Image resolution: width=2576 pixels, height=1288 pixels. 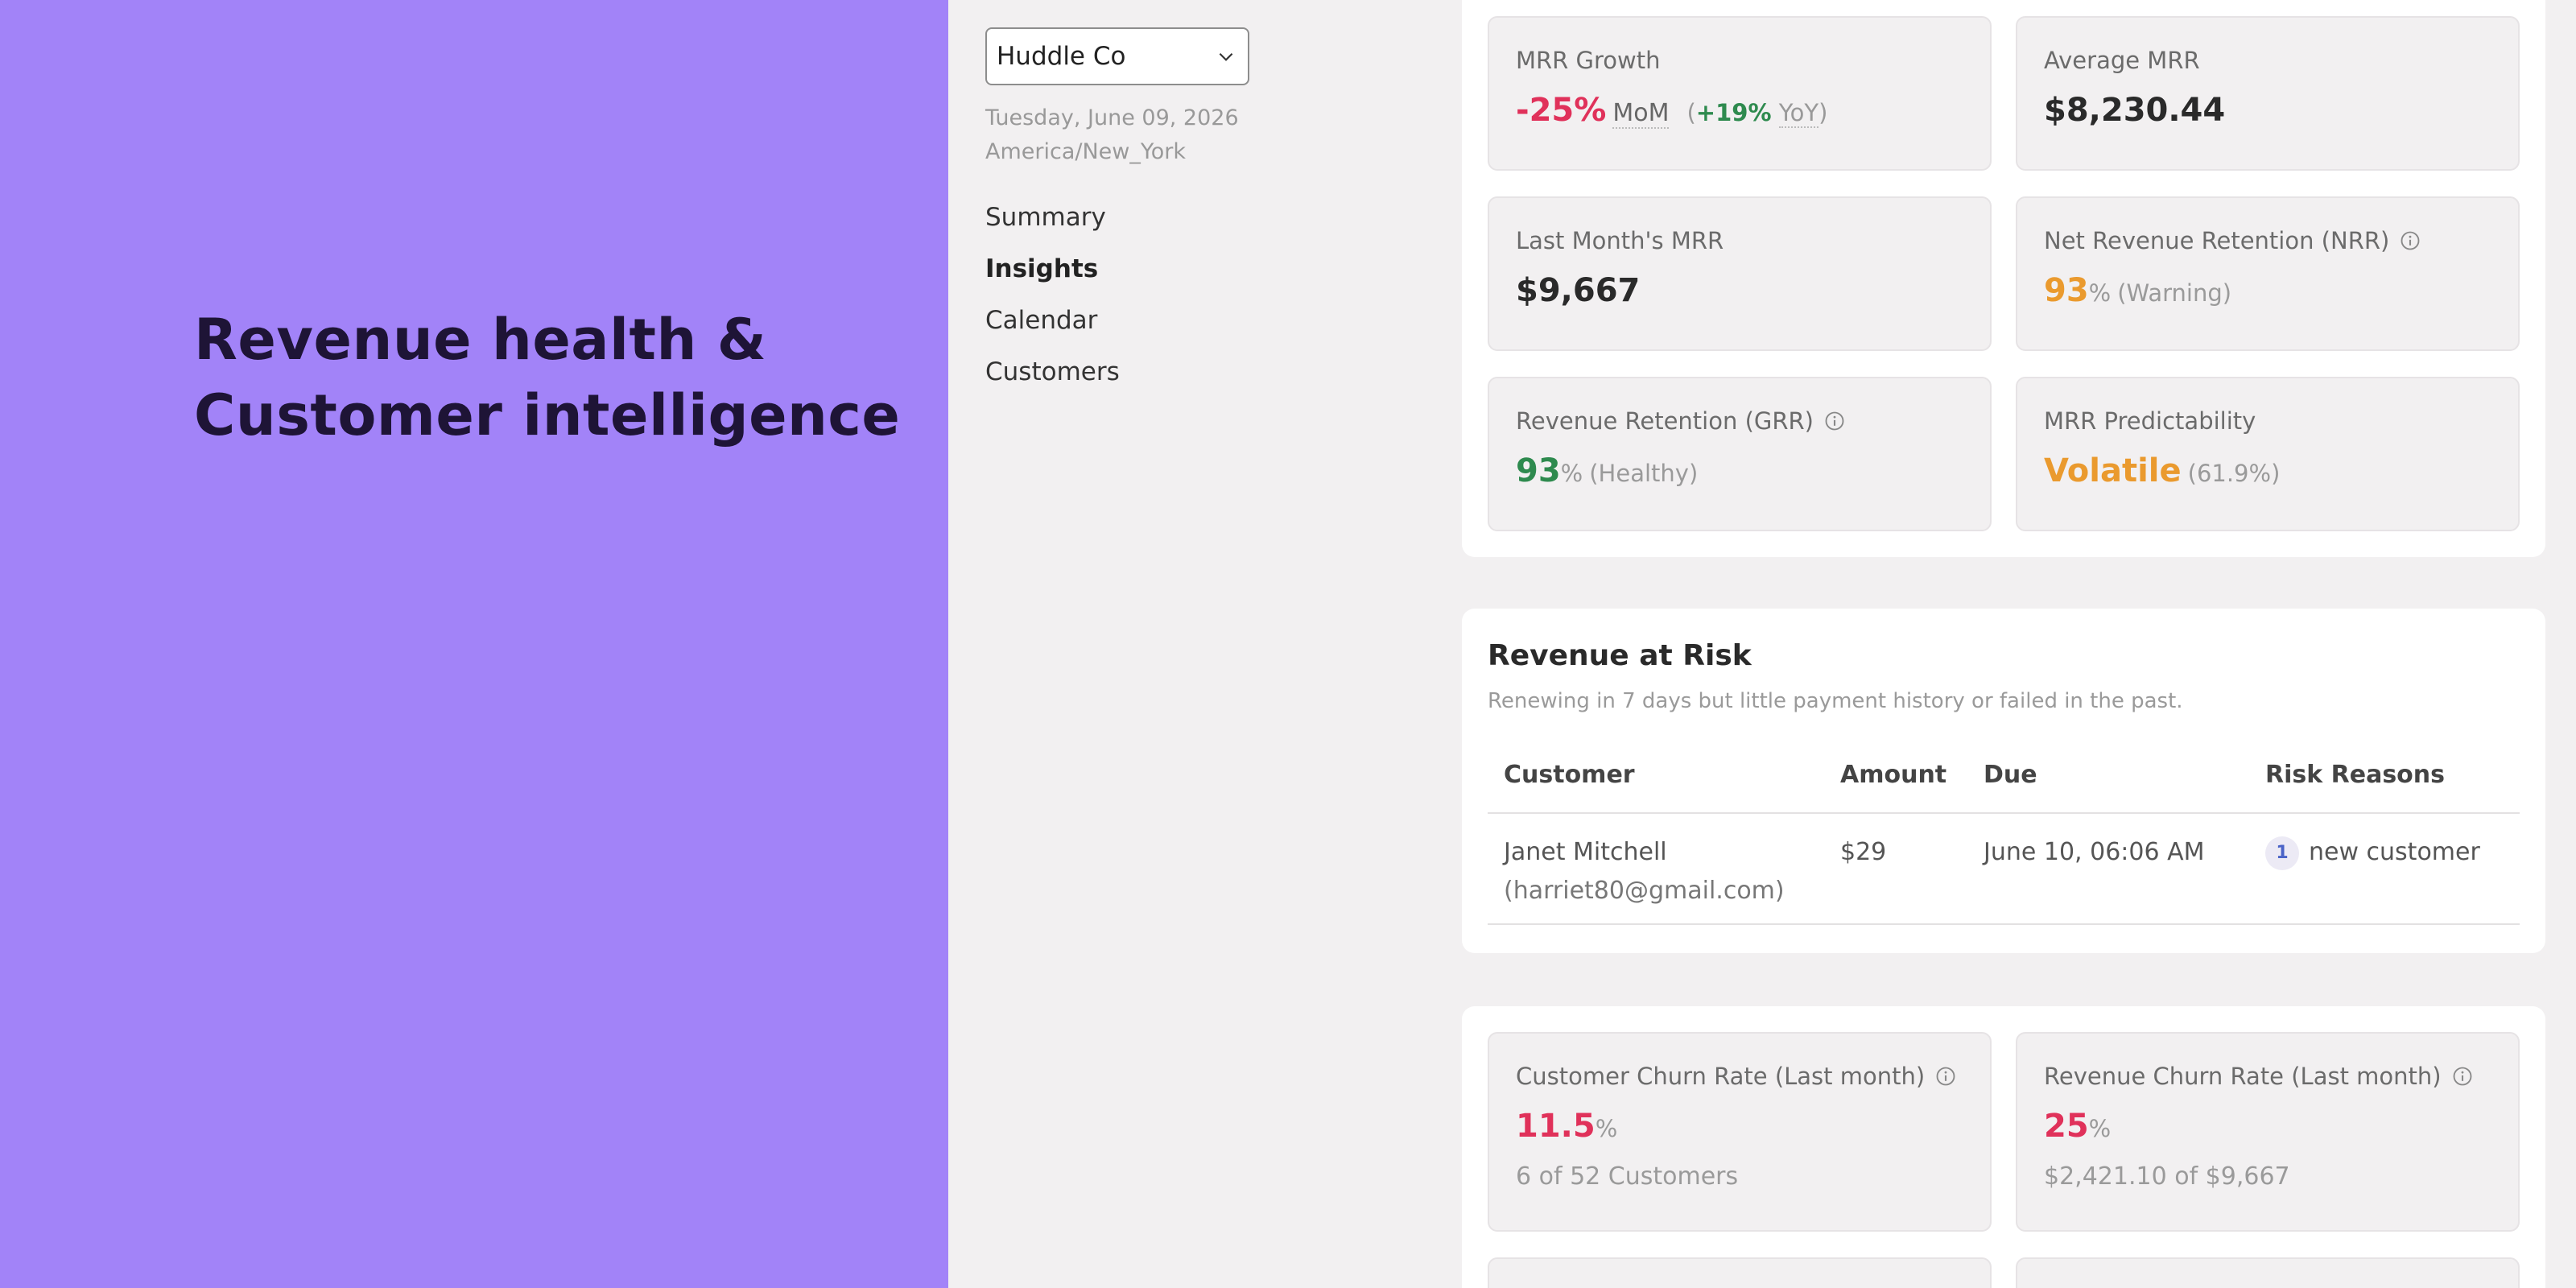 I want to click on hero-title: Revenue health & Customer intelligence, so click(x=547, y=377).